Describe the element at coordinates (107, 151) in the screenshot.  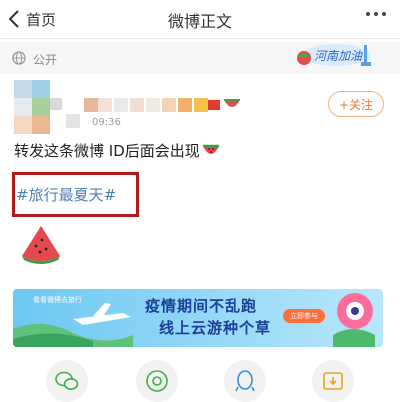
I see `post-text-content: 转发这条微博 ID后面会出现` at that location.